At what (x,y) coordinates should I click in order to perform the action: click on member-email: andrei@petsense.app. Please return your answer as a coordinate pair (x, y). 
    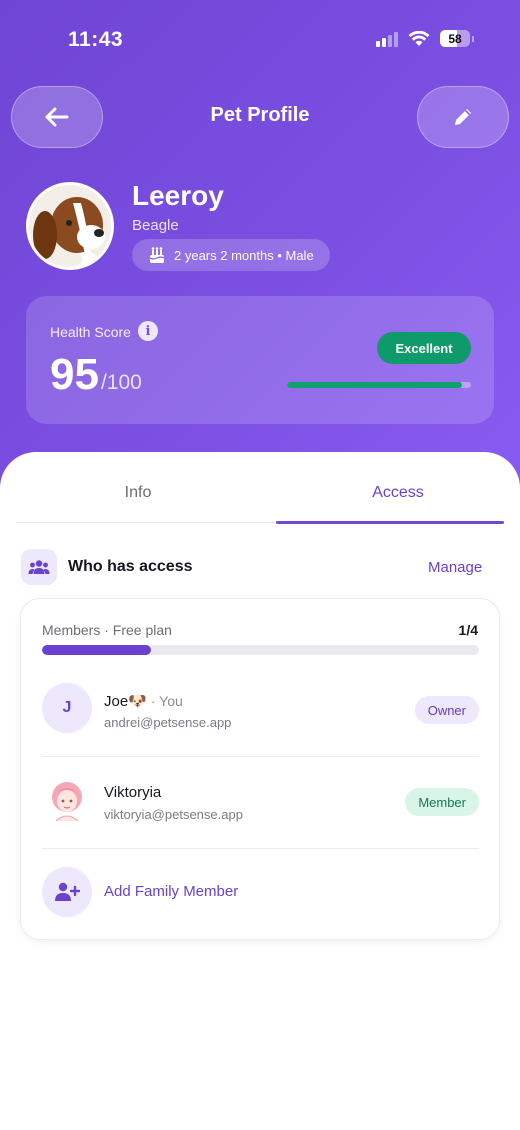
    Looking at the image, I should click on (168, 722).